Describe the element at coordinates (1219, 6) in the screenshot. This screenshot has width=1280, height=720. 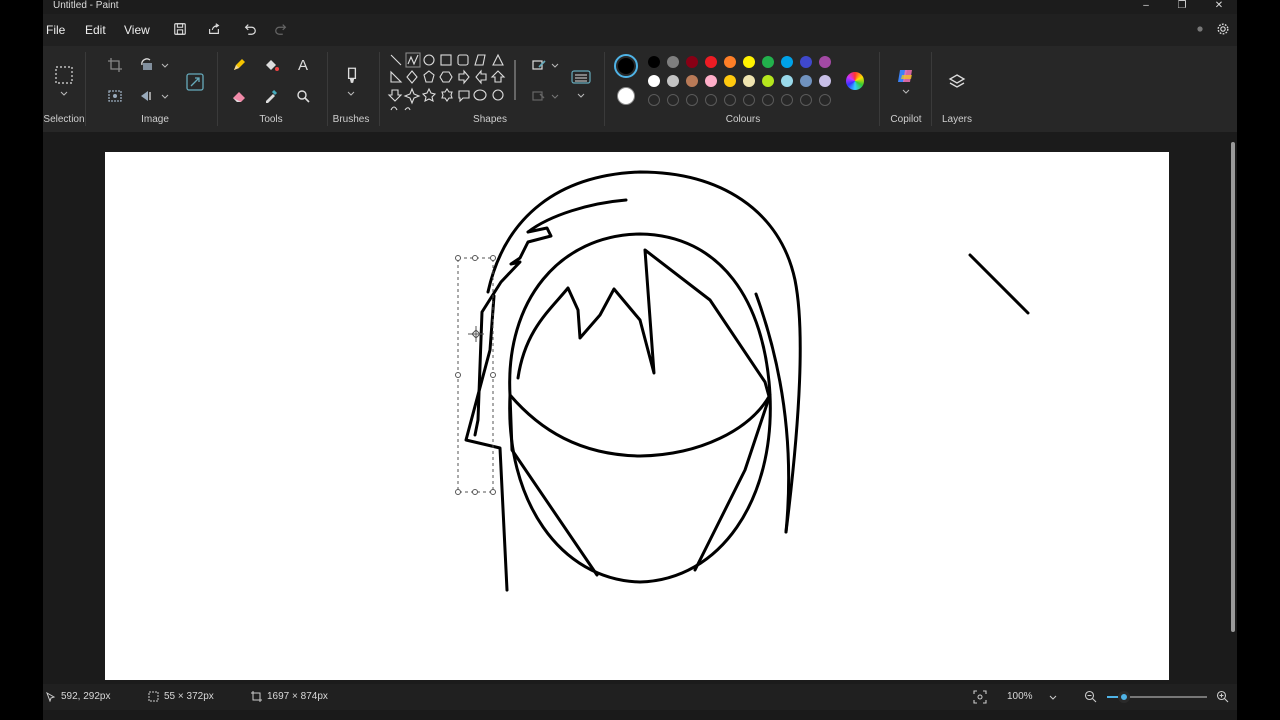
I see `close-button: ✕` at that location.